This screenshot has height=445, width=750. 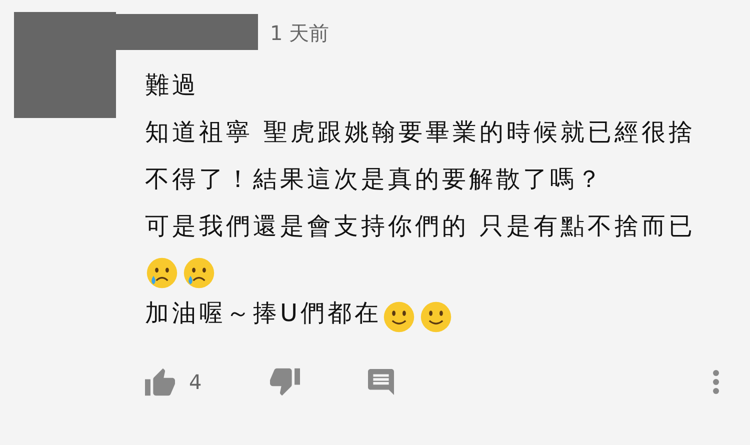 I want to click on thumbs-up-icon, so click(x=160, y=382).